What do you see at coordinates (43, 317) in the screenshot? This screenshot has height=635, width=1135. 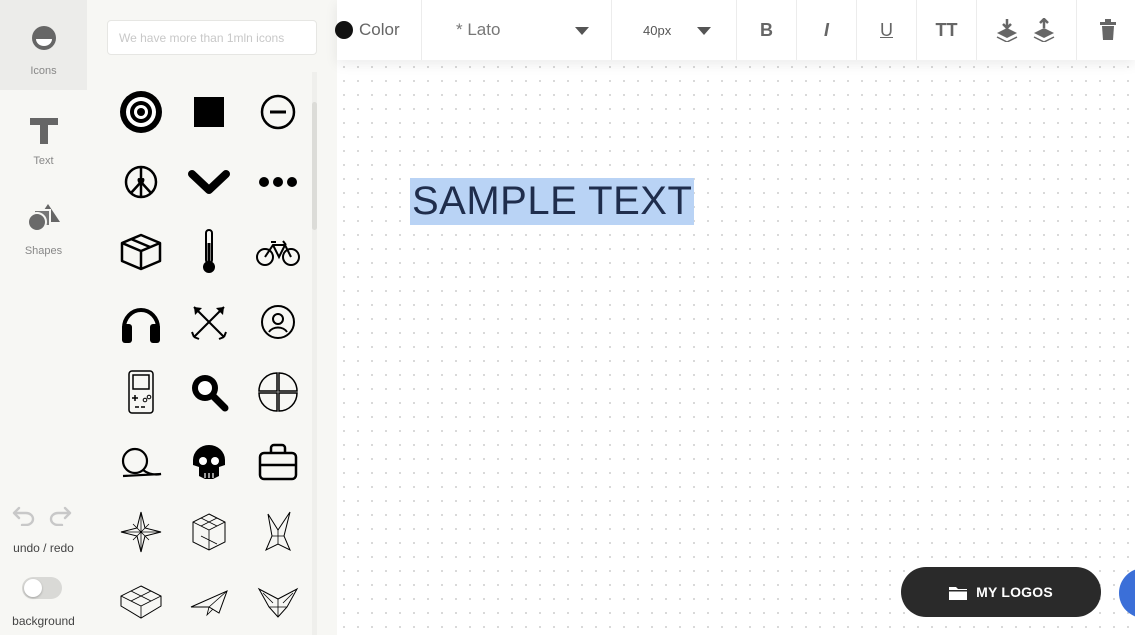 I see `left-rail: Icons Text Shapes undo / redo background` at bounding box center [43, 317].